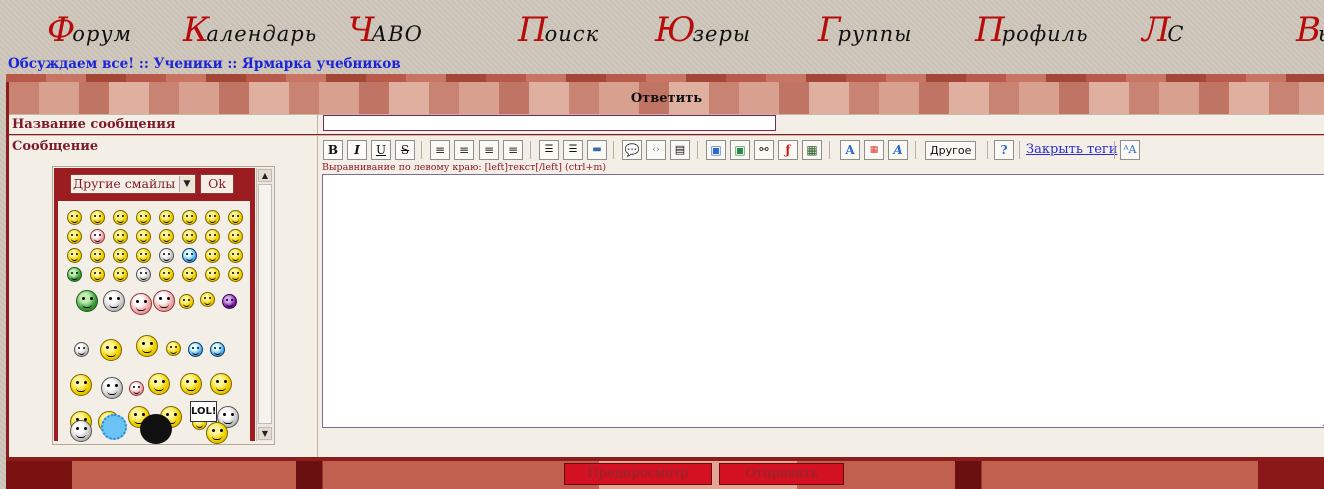 Image resolution: width=1324 pixels, height=489 pixels. I want to click on alien-smiley-icon, so click(87, 301).